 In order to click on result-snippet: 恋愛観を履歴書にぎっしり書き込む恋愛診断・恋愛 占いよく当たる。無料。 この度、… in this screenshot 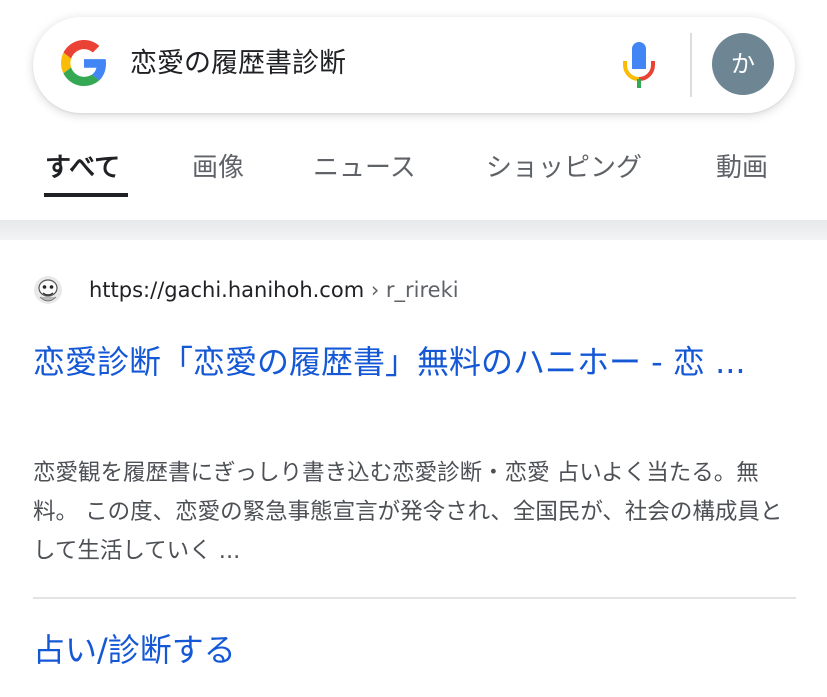, I will do `click(408, 512)`.